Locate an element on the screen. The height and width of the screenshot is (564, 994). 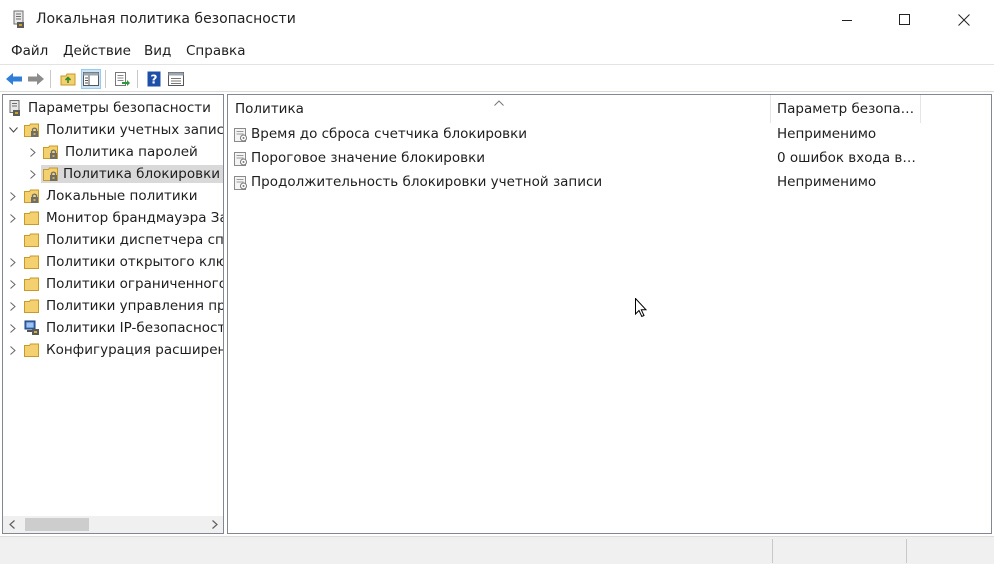
forward-arrow-icon is located at coordinates (36, 79).